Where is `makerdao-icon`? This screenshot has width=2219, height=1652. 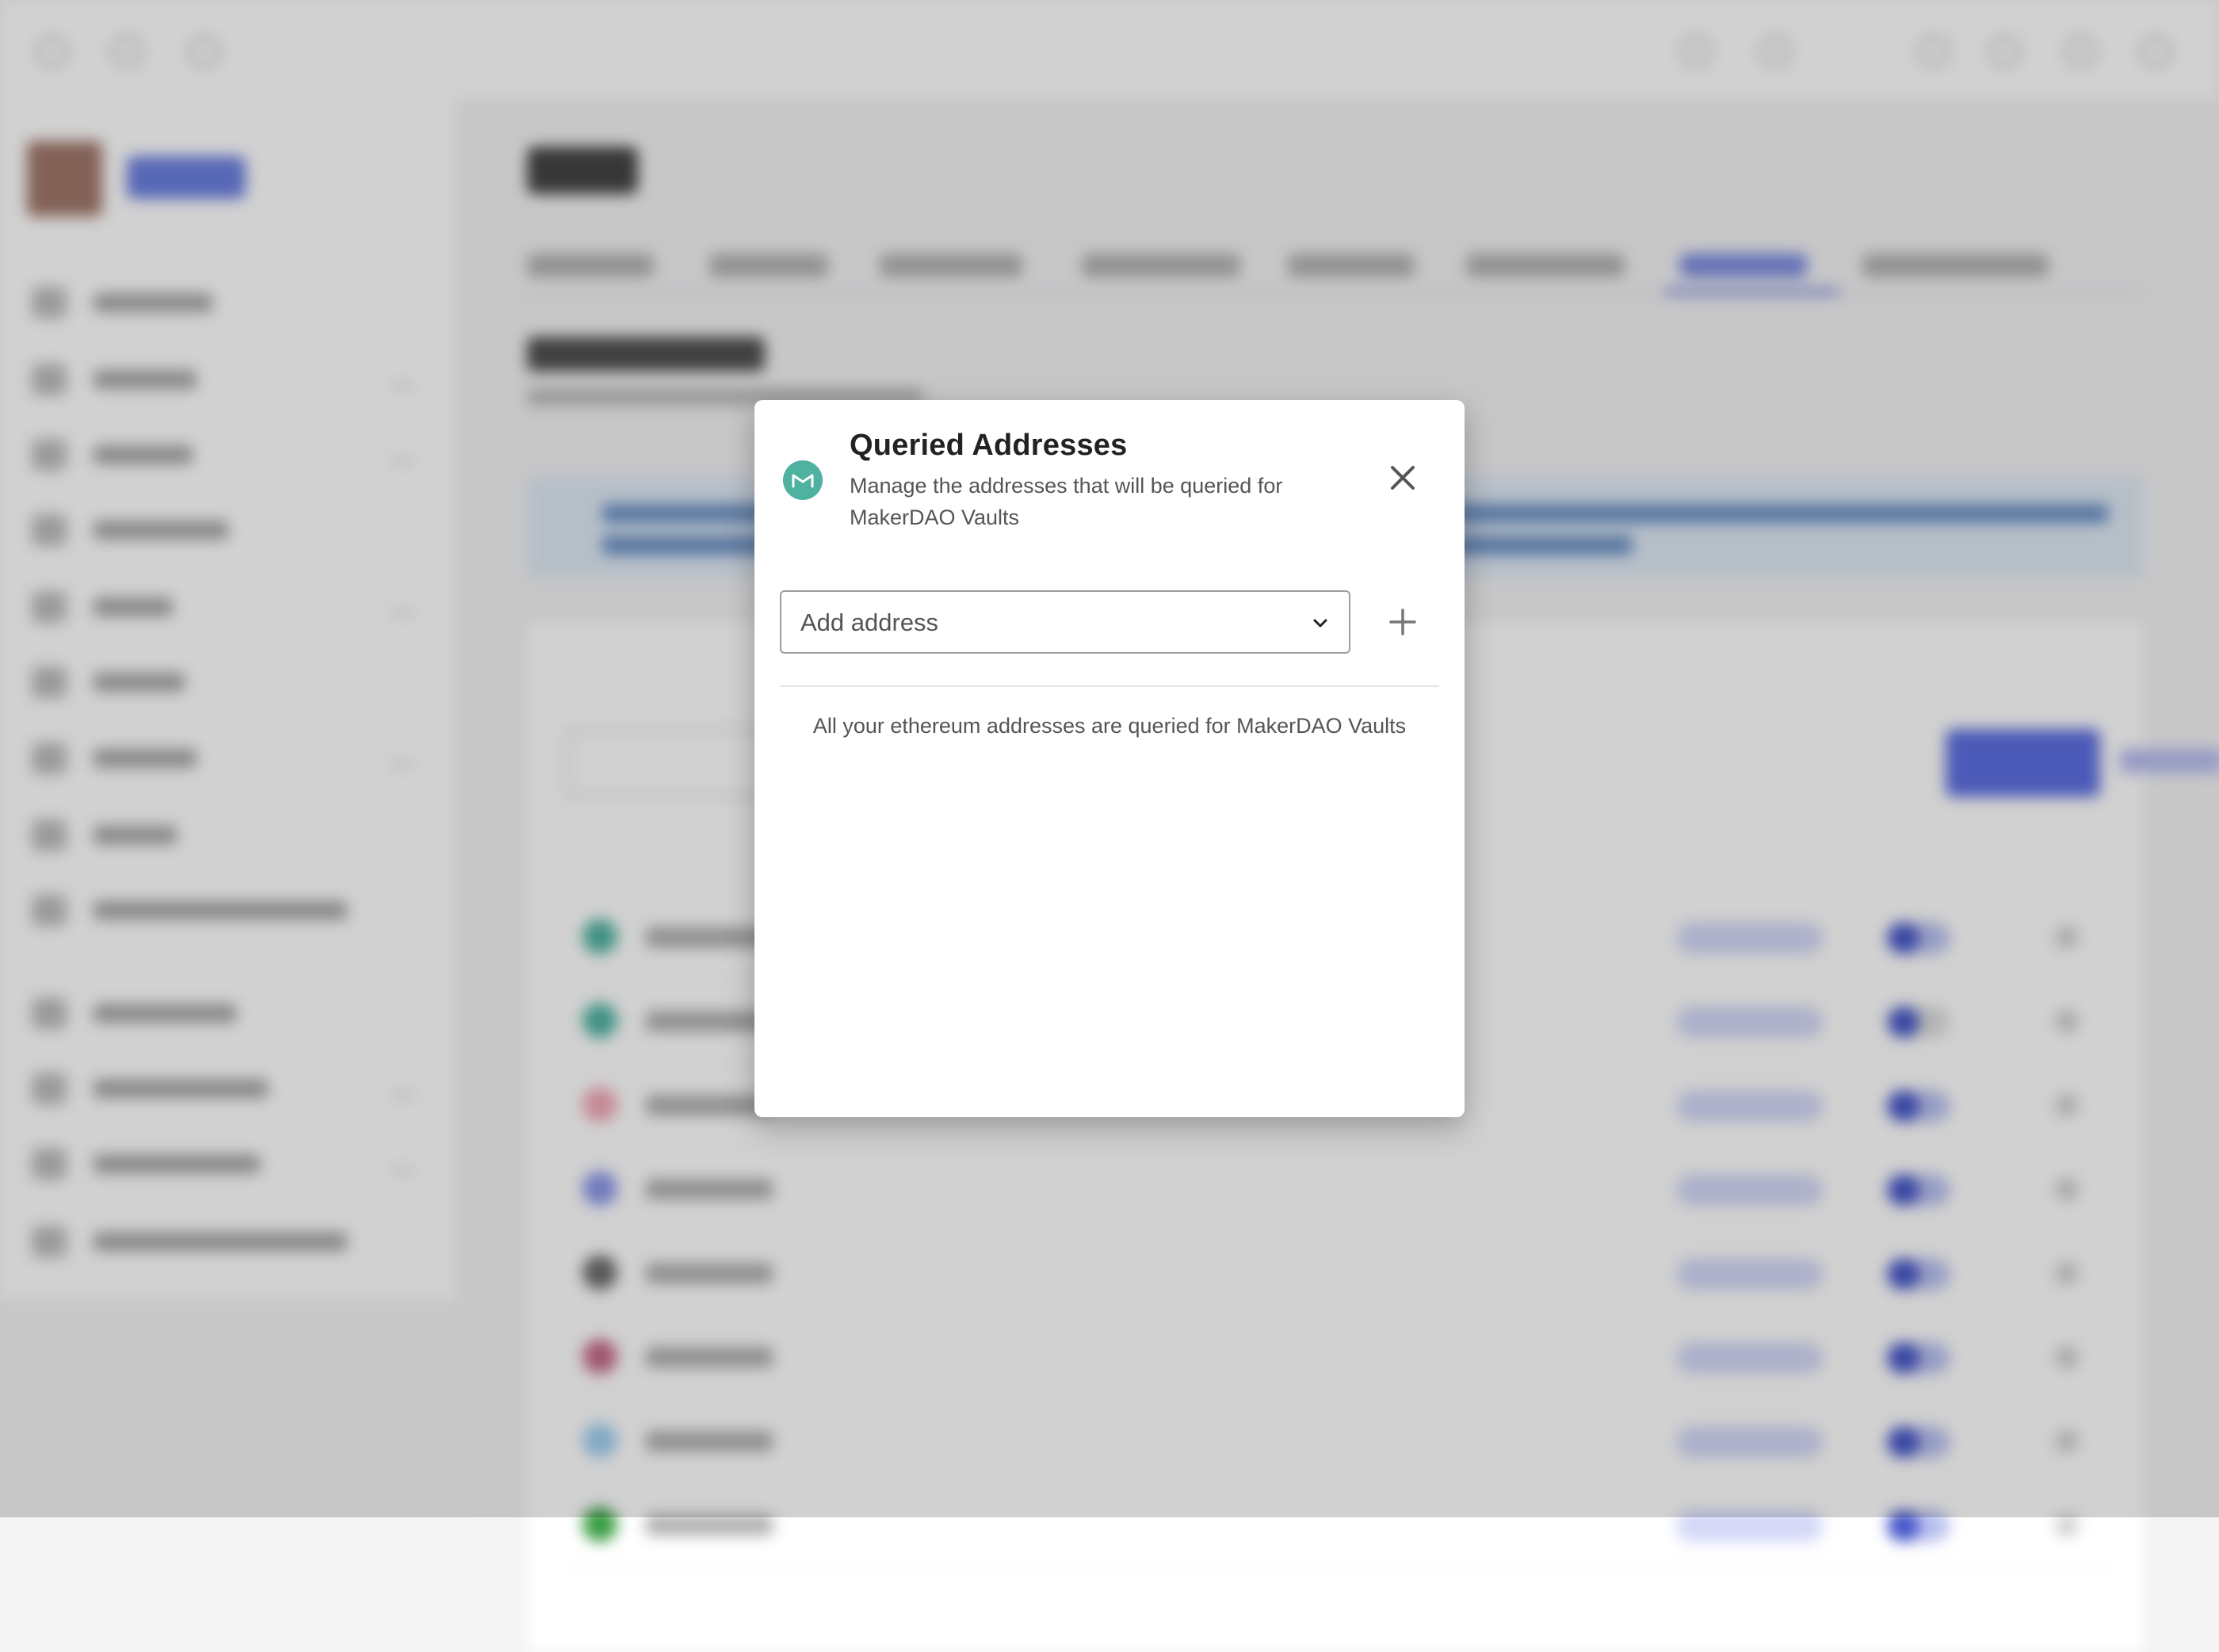 makerdao-icon is located at coordinates (803, 480).